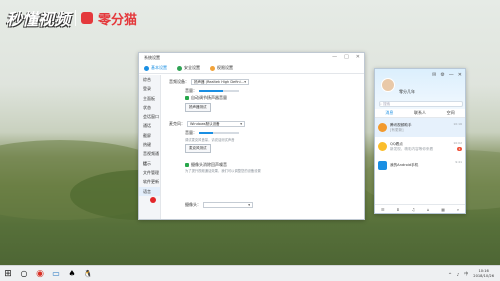 This screenshot has height=281, width=500. I want to click on test-speaker-button: 扬声器测试, so click(198, 107).